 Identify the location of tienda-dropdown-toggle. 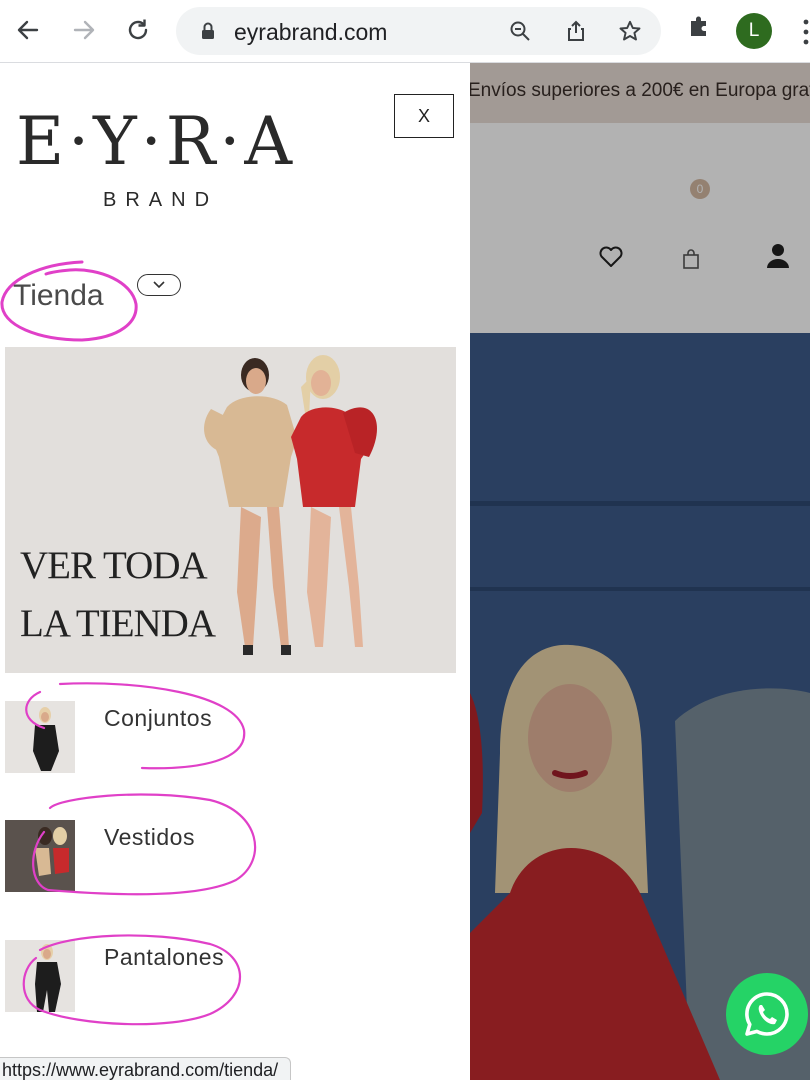
(159, 285).